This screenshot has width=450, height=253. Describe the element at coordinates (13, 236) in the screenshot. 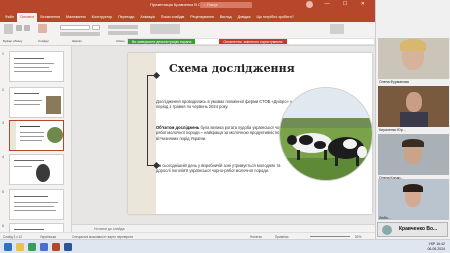

I see `slide-counter: Слайд 3 з 12` at that location.